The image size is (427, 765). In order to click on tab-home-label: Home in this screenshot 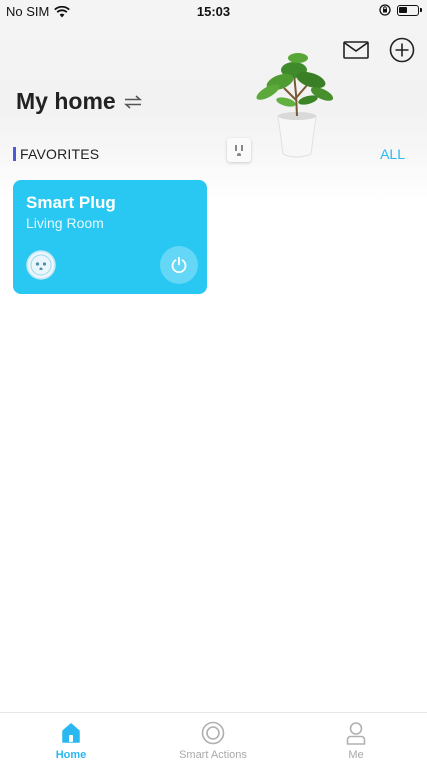, I will do `click(71, 755)`.